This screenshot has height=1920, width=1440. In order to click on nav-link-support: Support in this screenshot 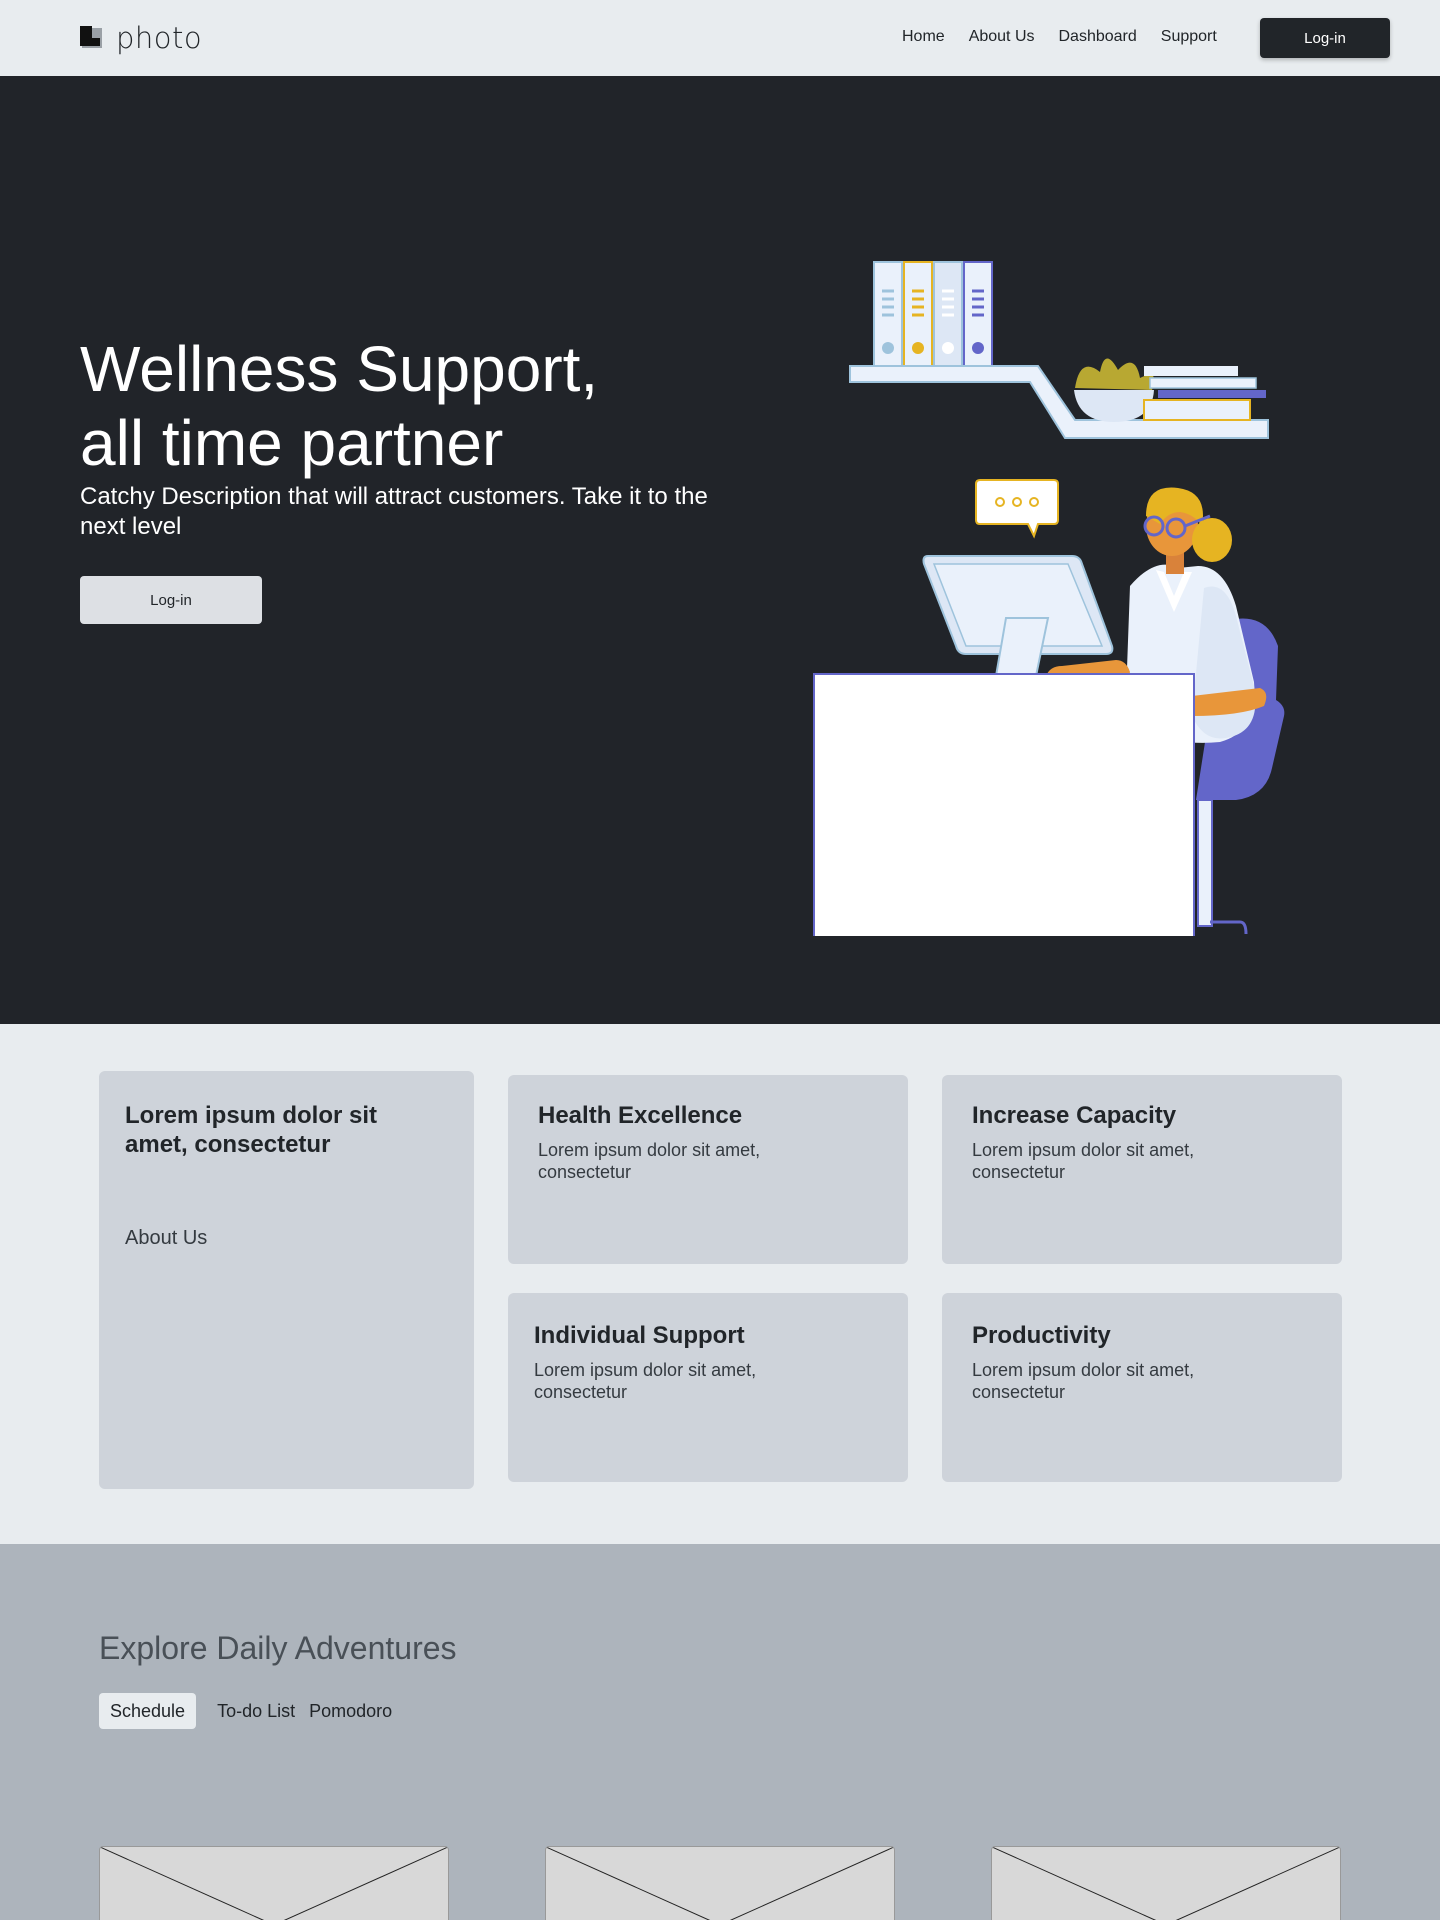, I will do `click(1189, 37)`.